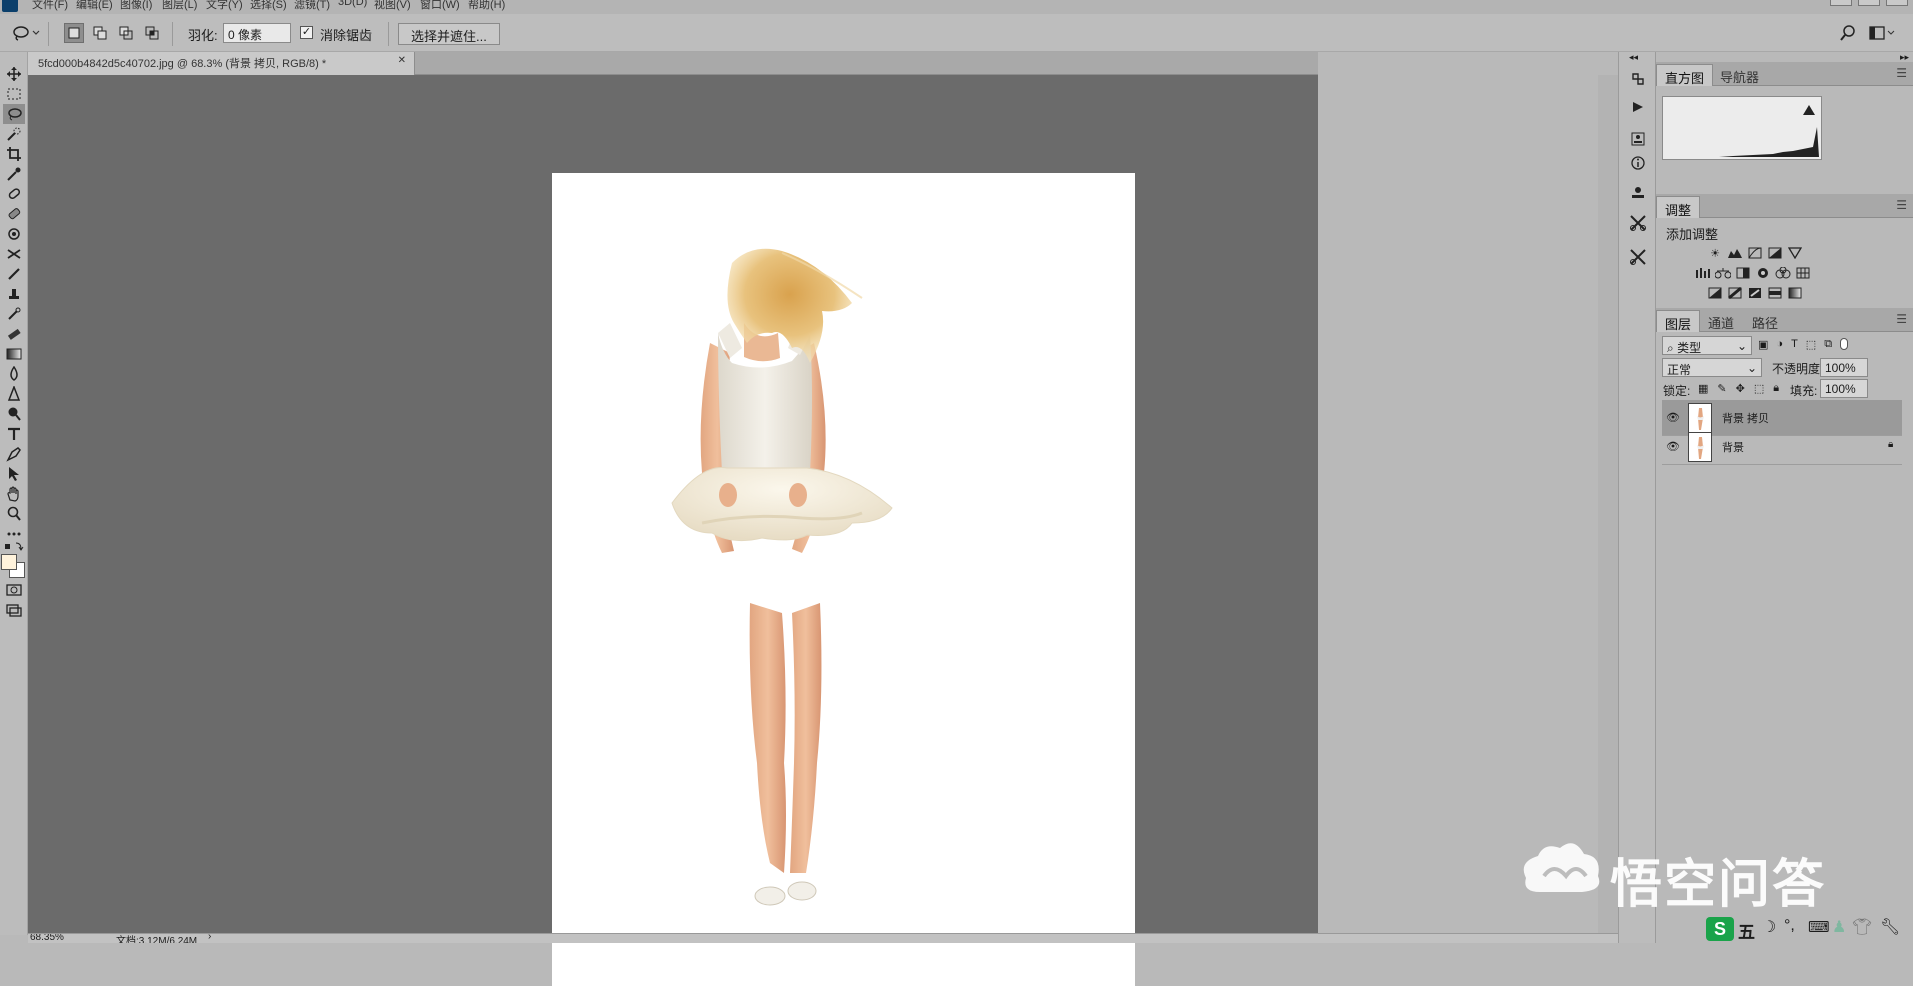  Describe the element at coordinates (14, 474) in the screenshot. I see `path-selection-tool-icon` at that location.